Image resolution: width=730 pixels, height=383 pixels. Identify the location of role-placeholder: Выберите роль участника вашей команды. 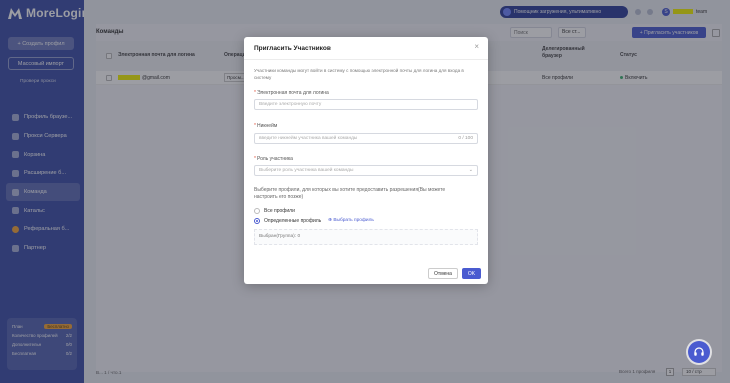
(306, 170).